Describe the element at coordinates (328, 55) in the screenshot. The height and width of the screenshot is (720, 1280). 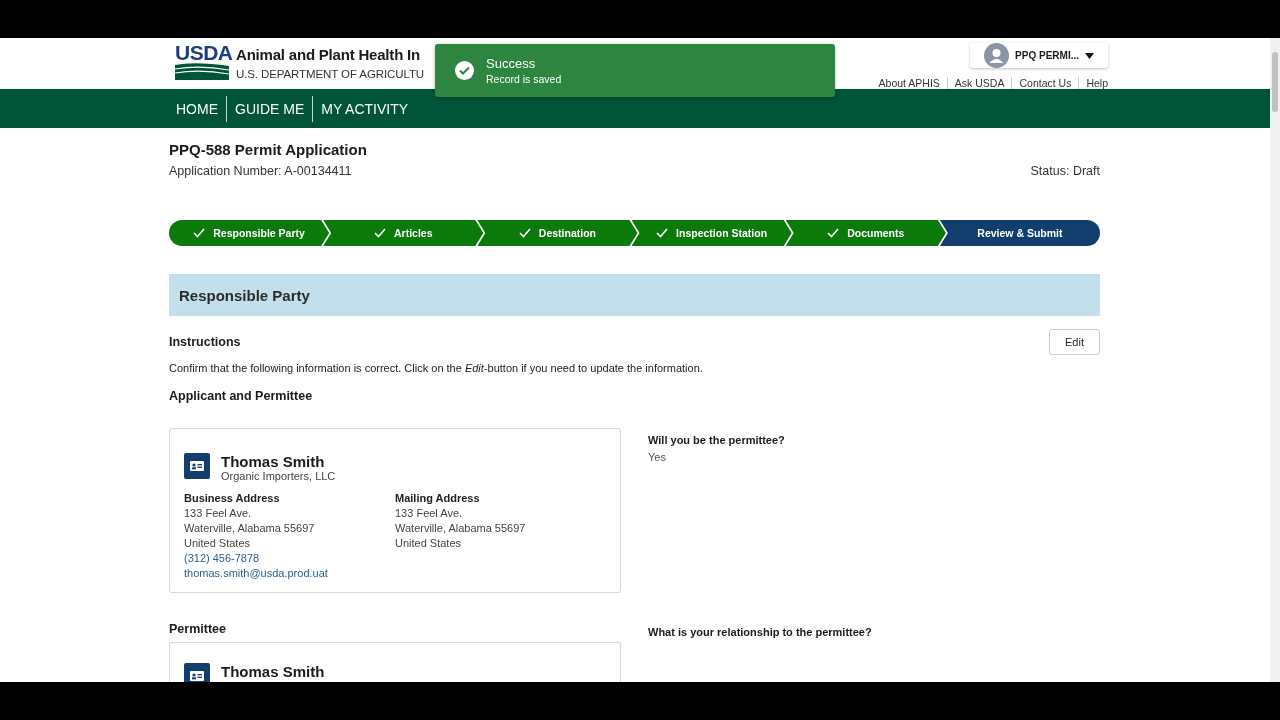
I see `agency-name: Animal and Plant Health In` at that location.